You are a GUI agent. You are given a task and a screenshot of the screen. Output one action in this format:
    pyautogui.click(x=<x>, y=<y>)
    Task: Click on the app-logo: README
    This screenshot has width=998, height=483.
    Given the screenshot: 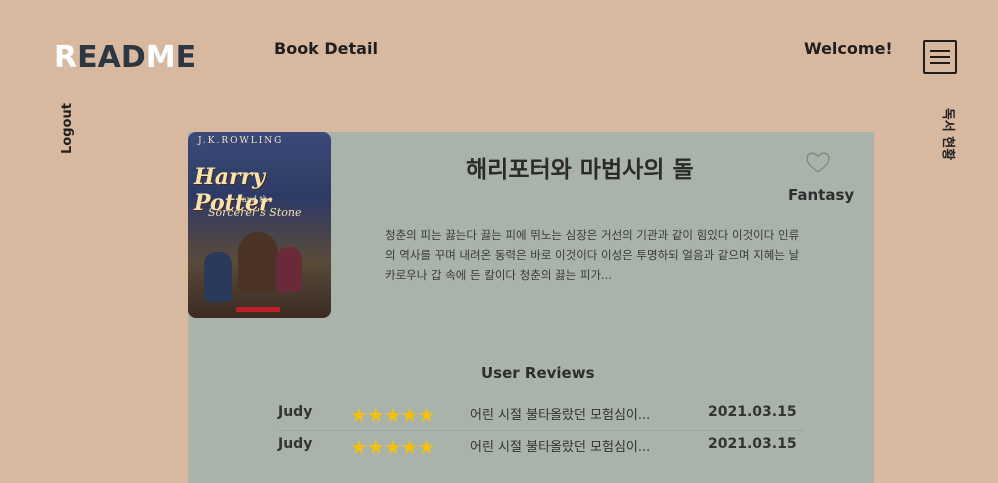 What is the action you would take?
    pyautogui.click(x=125, y=57)
    